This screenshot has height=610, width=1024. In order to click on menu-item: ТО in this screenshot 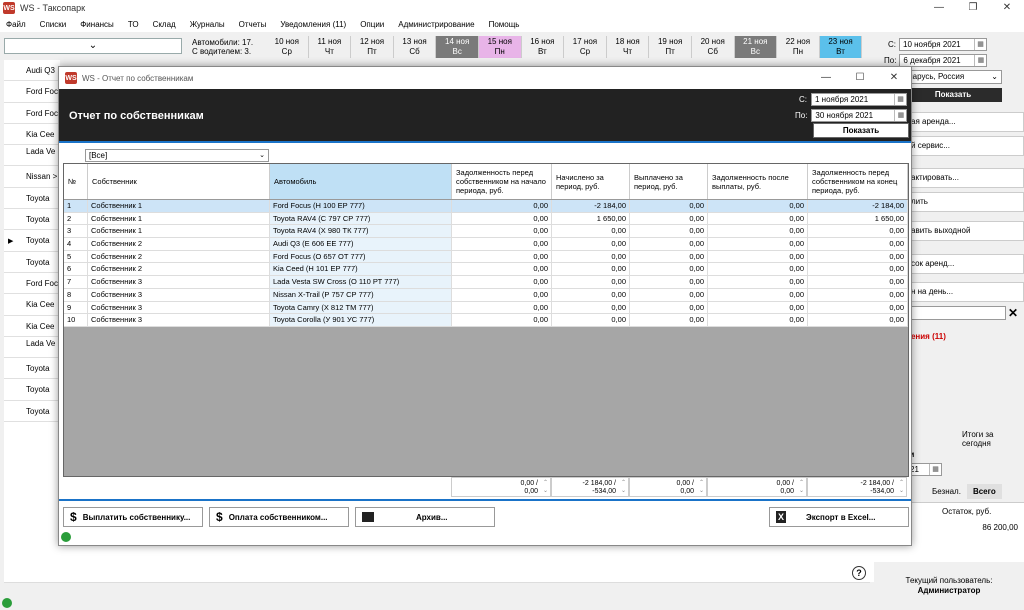, I will do `click(133, 24)`.